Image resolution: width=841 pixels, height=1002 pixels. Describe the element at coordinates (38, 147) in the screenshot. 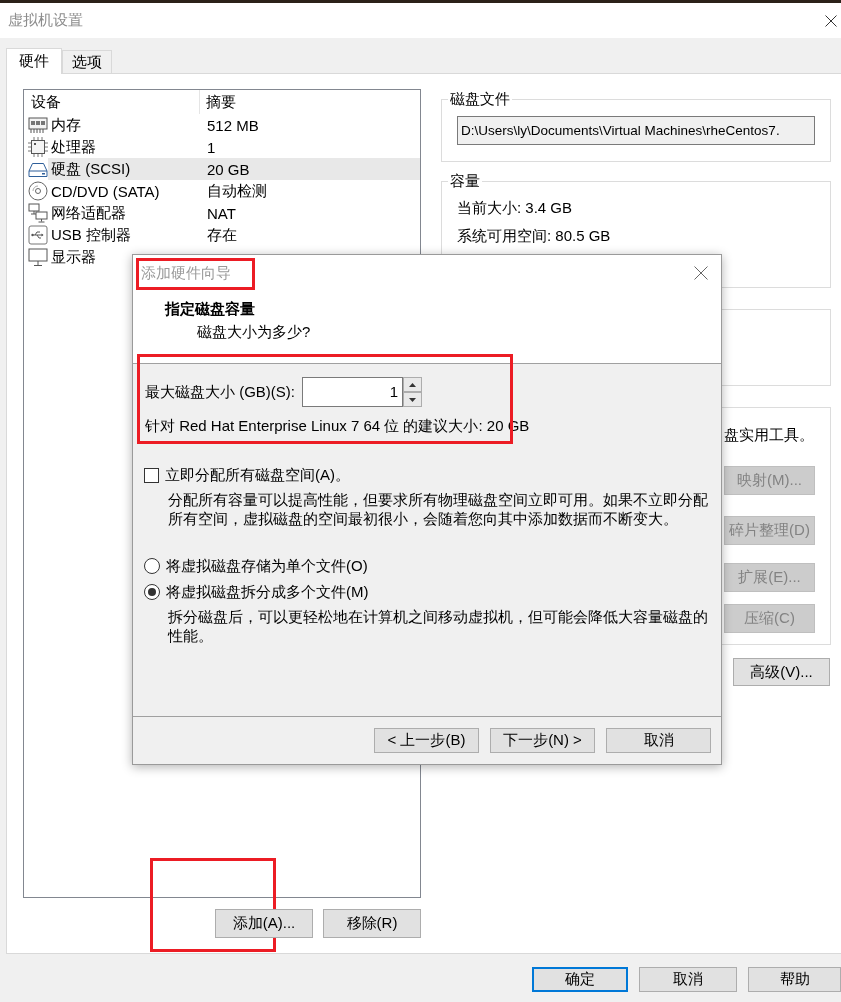

I see `chip-icon` at that location.